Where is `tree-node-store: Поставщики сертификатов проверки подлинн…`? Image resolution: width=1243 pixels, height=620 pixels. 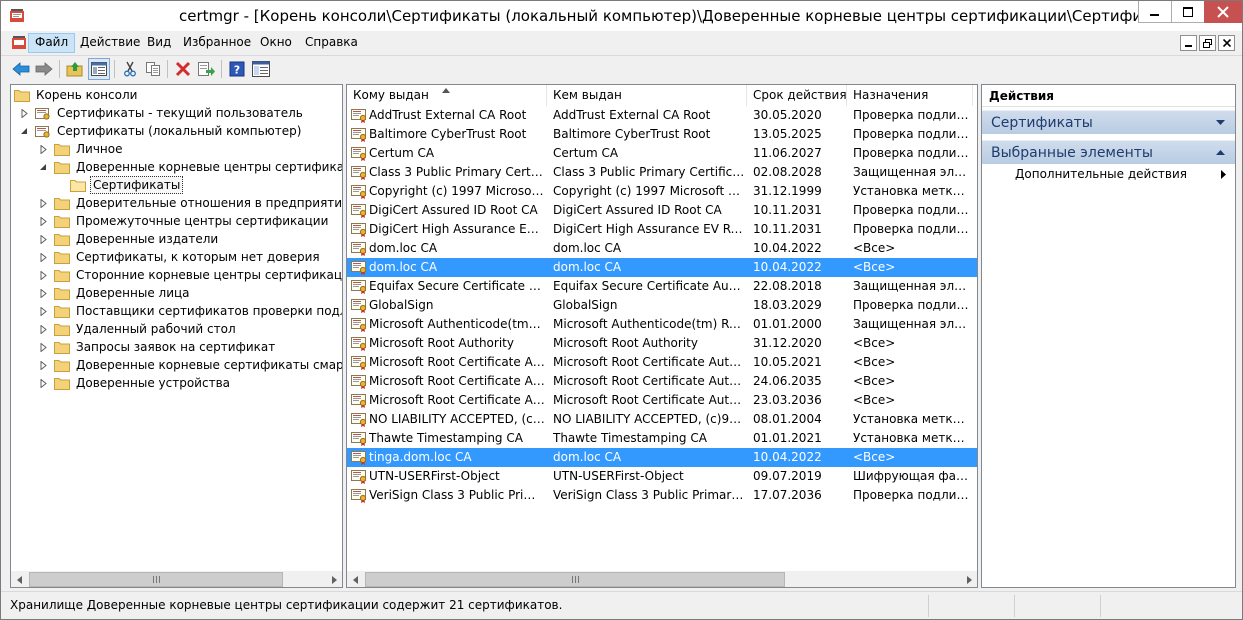 tree-node-store: Поставщики сертификатов проверки подлинн… is located at coordinates (190, 311).